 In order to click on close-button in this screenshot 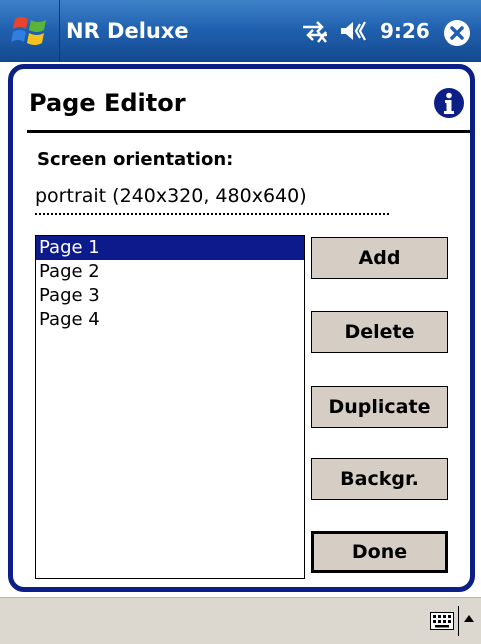, I will do `click(457, 33)`.